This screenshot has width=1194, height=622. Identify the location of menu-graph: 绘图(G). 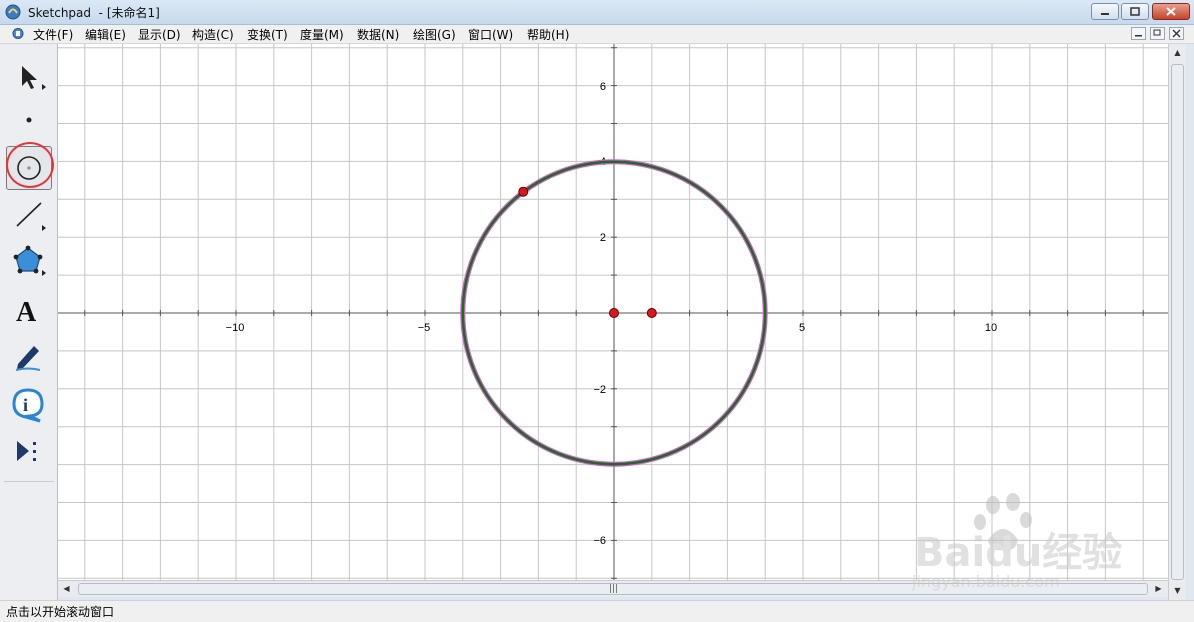
(434, 34).